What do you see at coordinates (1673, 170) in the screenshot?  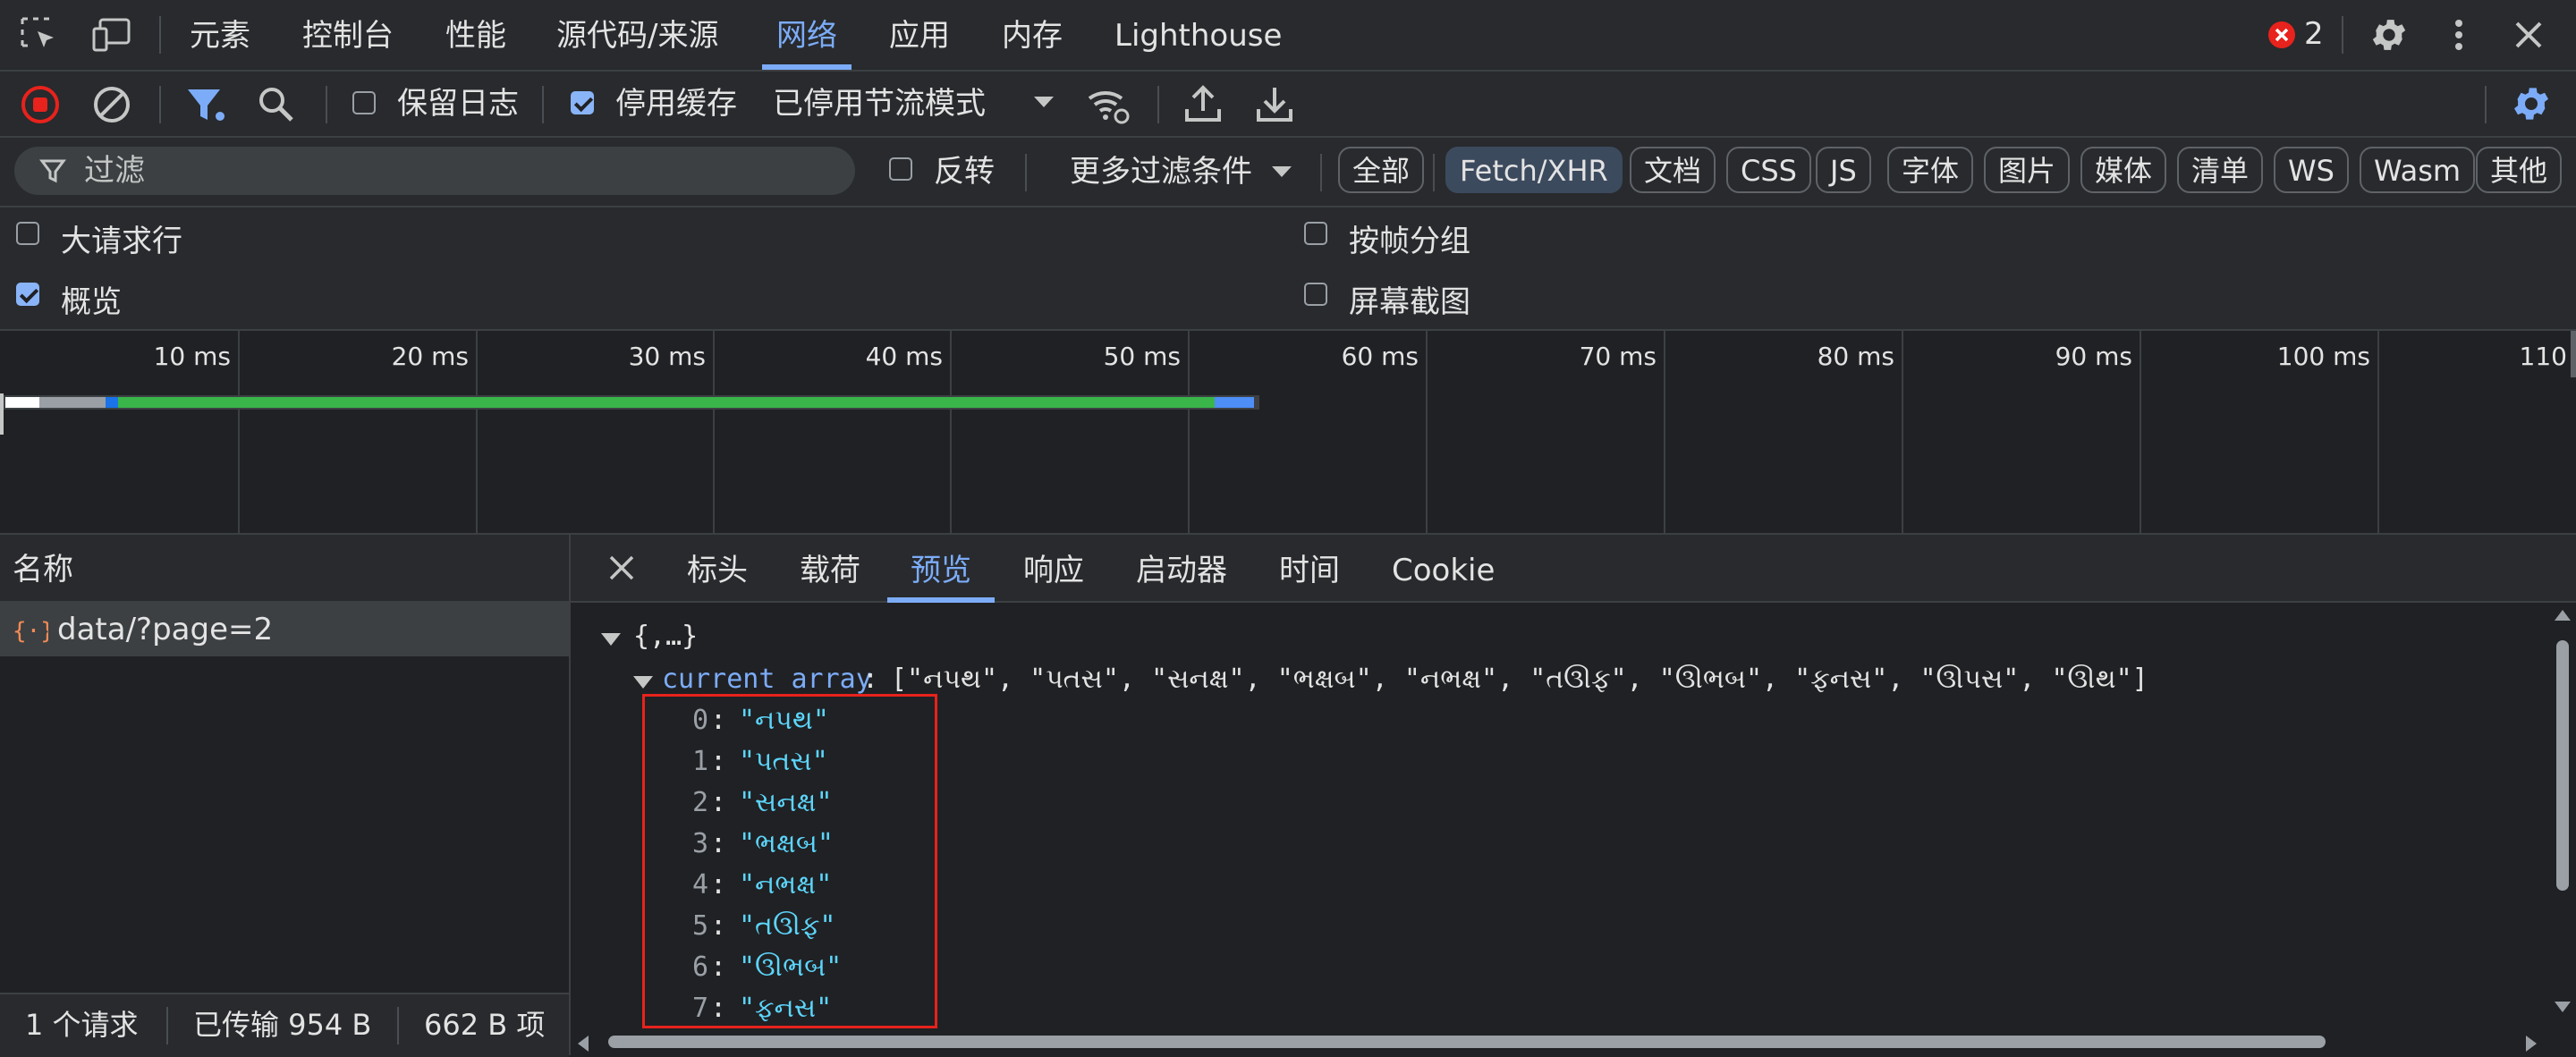 I see `filter-chip-doc: 文档` at bounding box center [1673, 170].